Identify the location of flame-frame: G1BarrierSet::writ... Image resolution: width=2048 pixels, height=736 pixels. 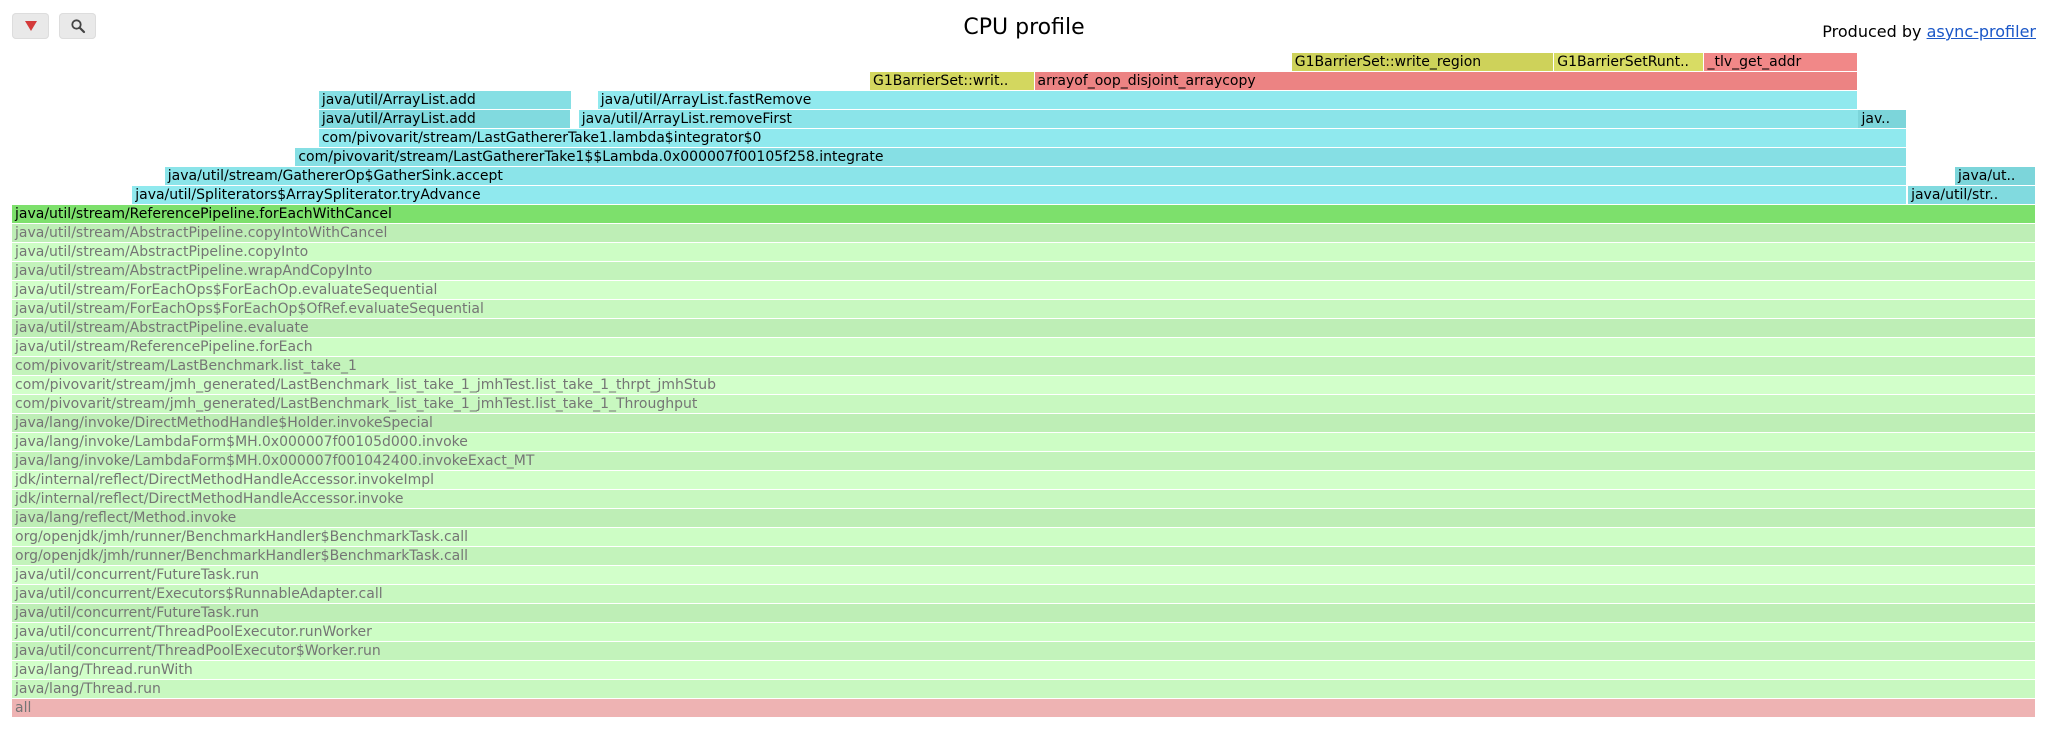
(951, 81).